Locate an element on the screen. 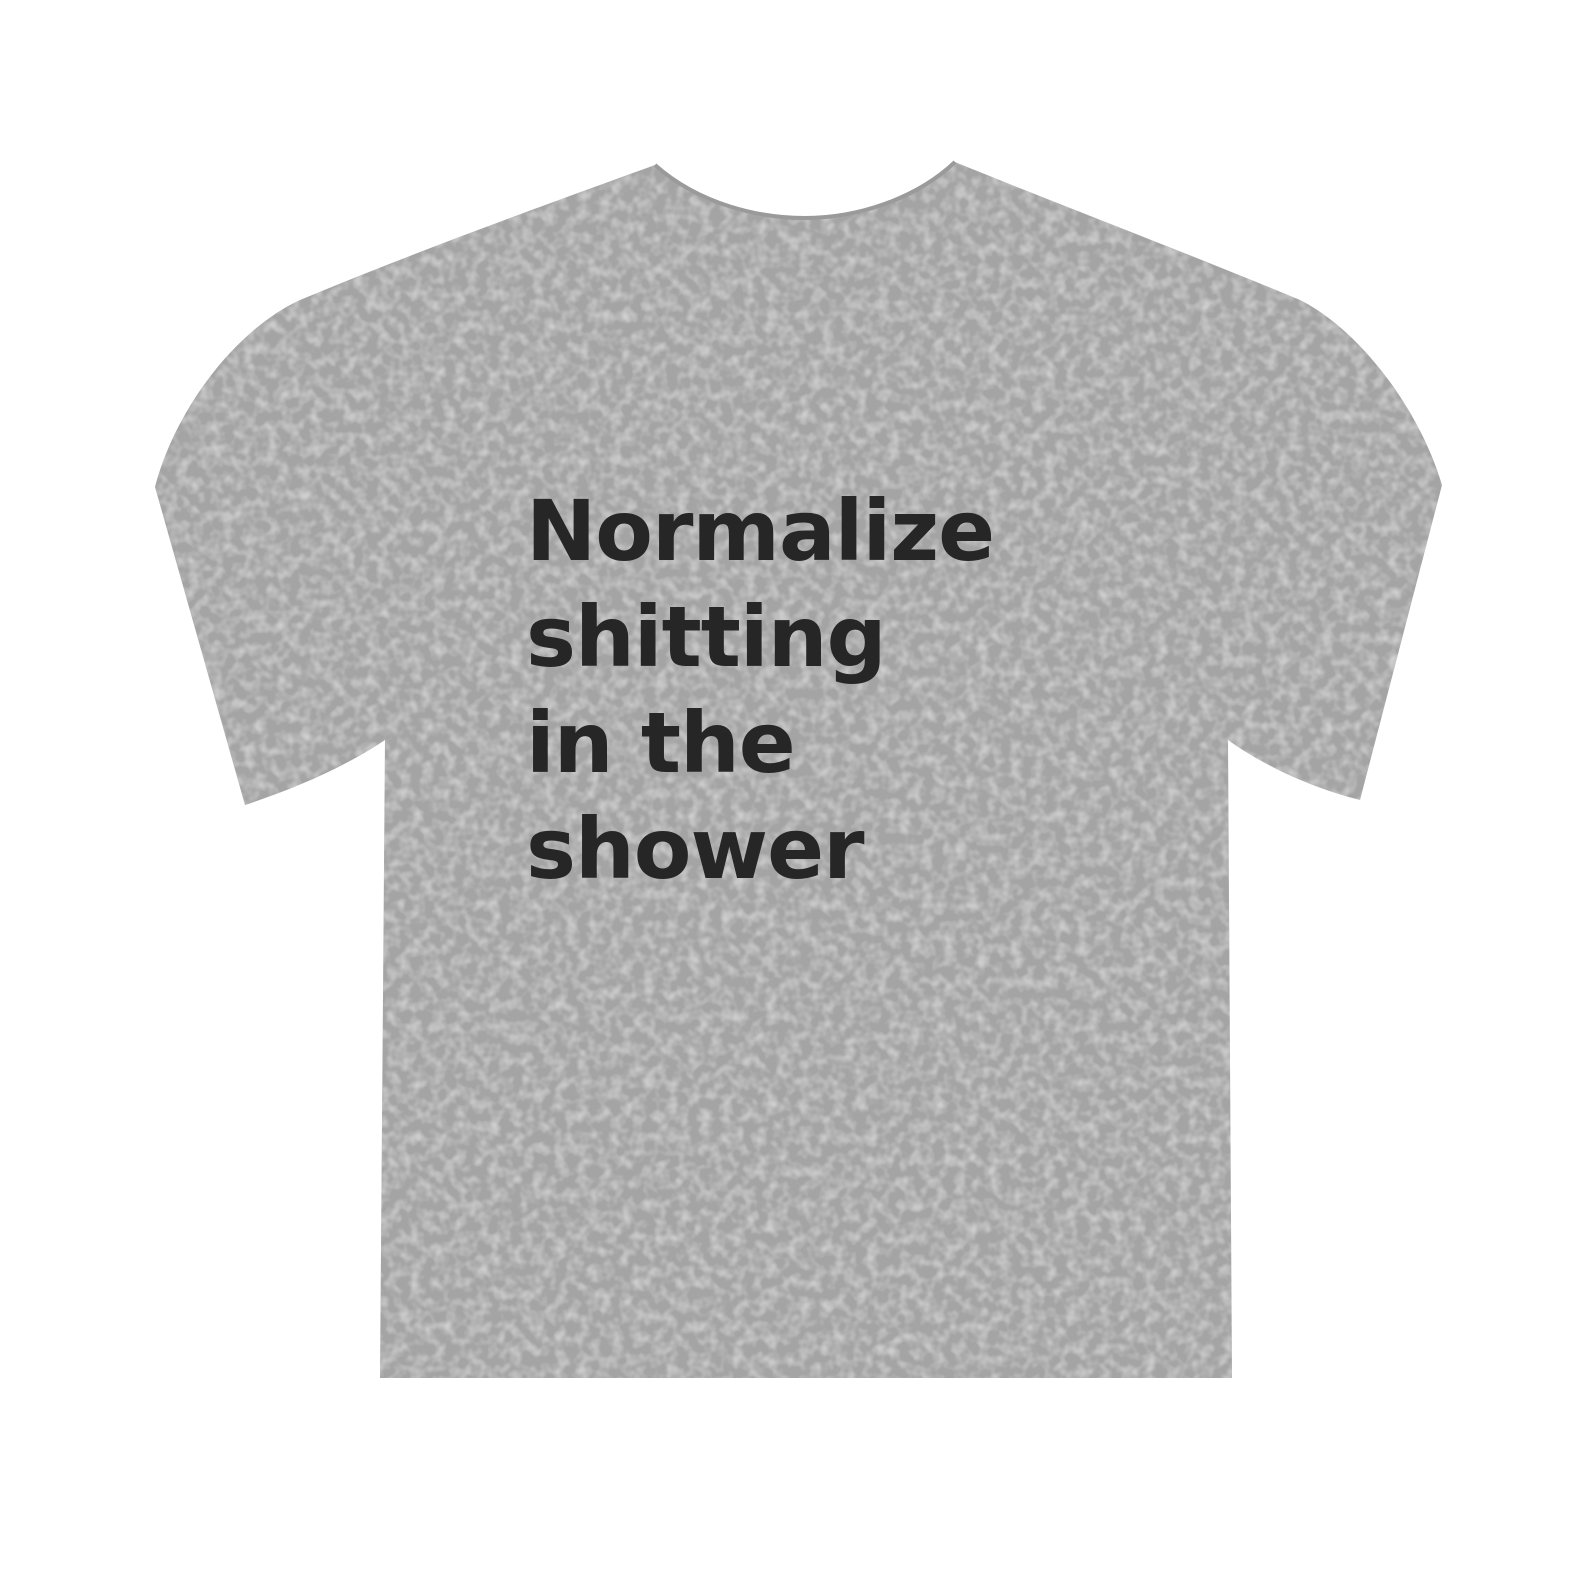  print-line-2: shitting is located at coordinates (706, 637).